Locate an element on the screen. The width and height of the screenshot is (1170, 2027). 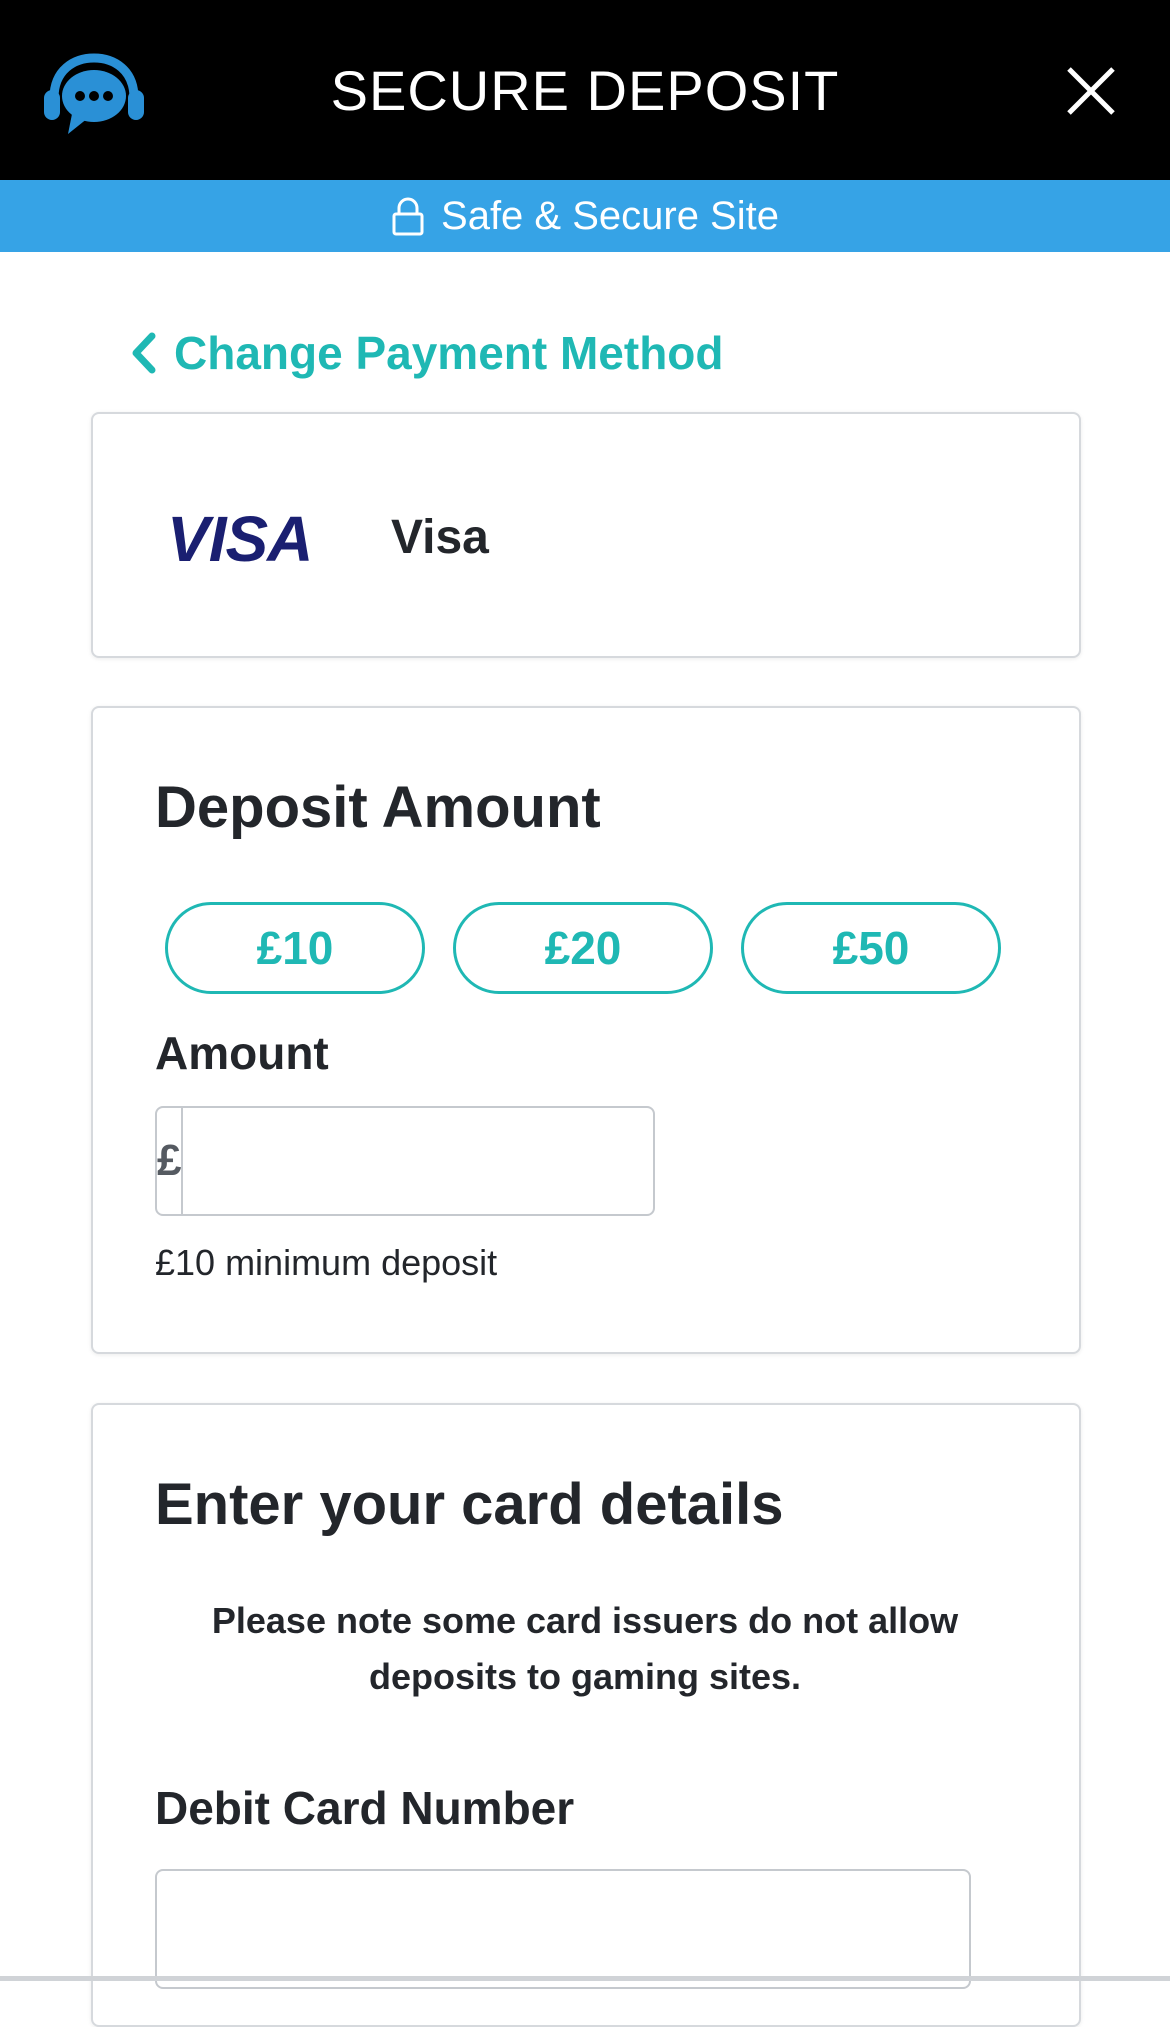
bottom-divider is located at coordinates (585, 1978).